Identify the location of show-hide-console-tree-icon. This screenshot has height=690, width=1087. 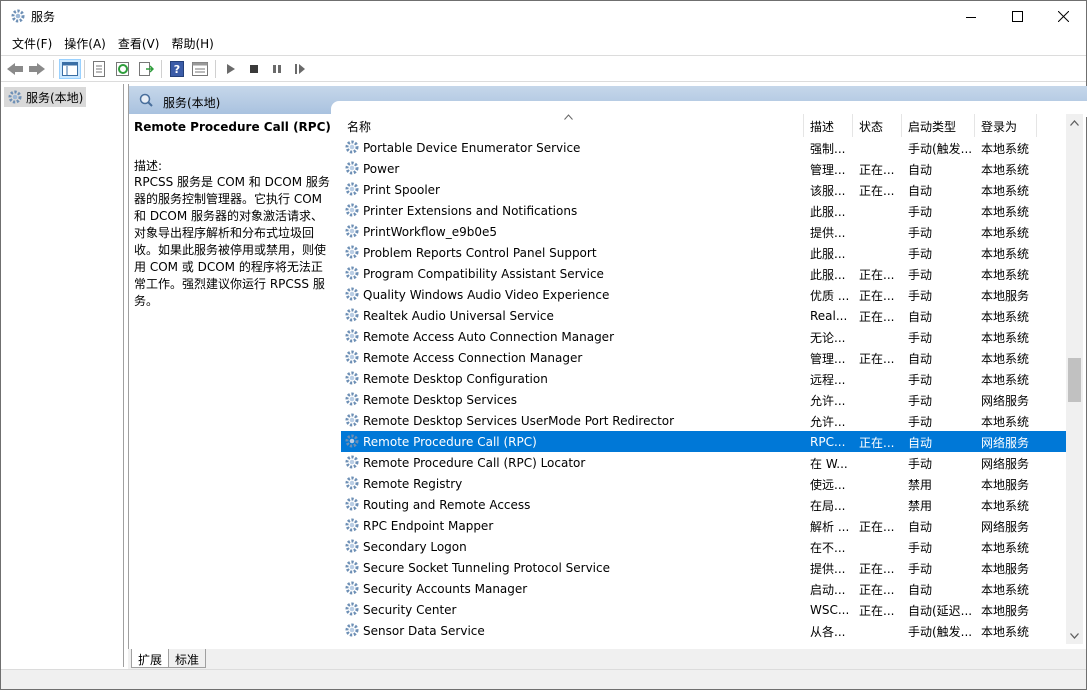
(70, 69).